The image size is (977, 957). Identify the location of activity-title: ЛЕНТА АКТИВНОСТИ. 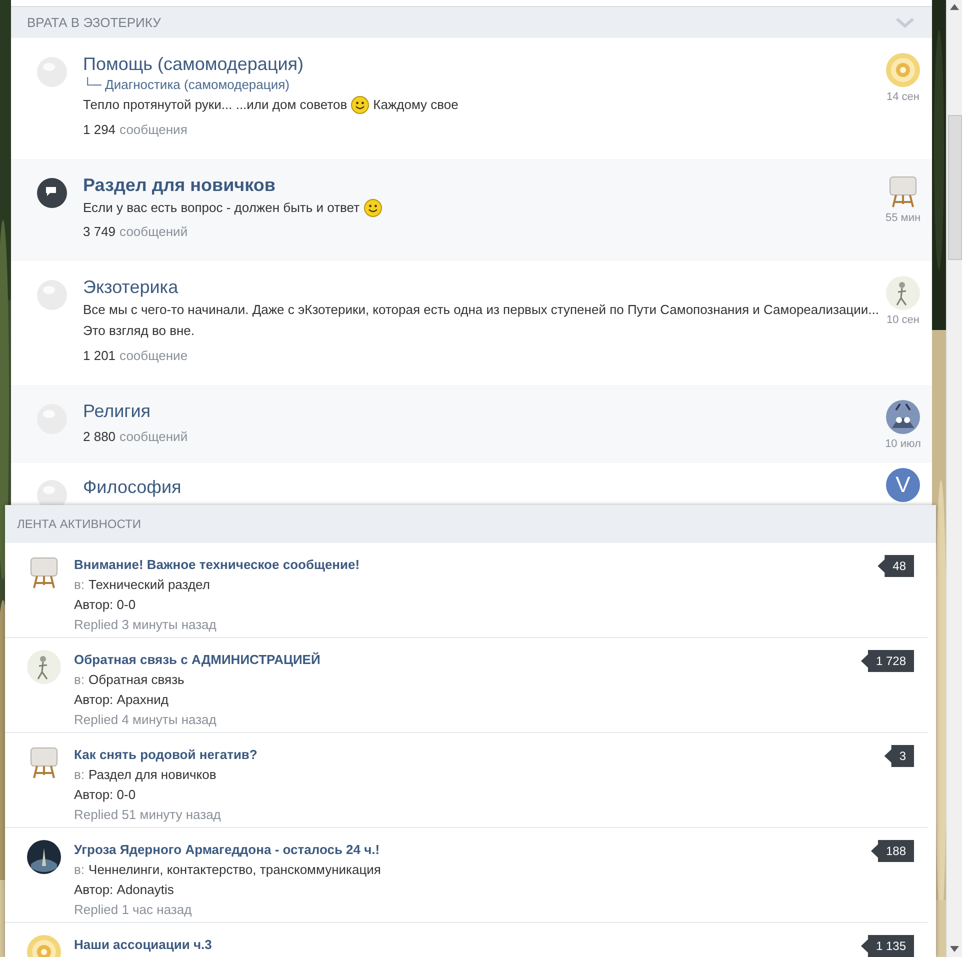
(79, 524).